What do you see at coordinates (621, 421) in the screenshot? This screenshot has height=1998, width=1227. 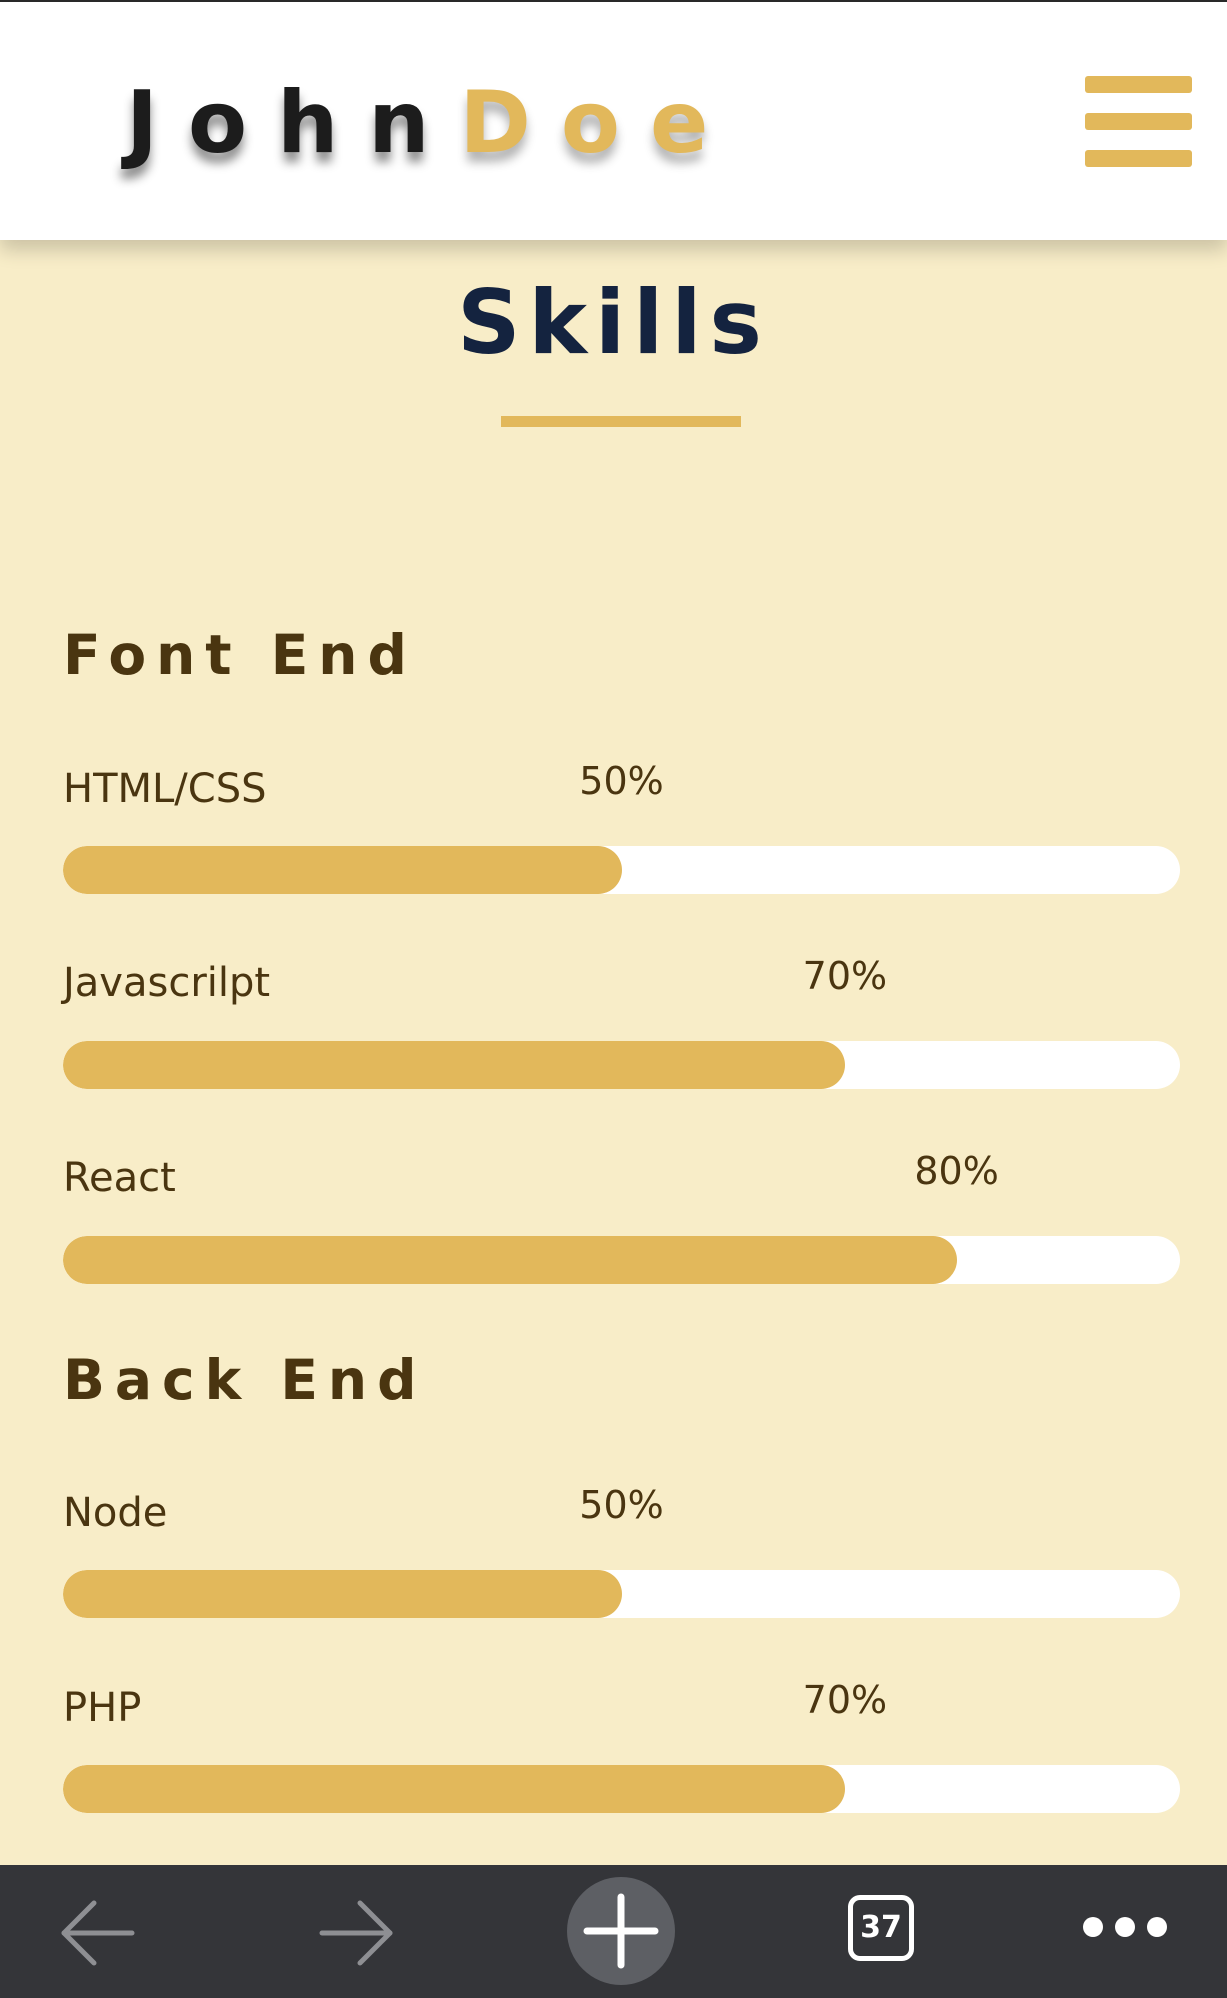 I see `title-underline` at bounding box center [621, 421].